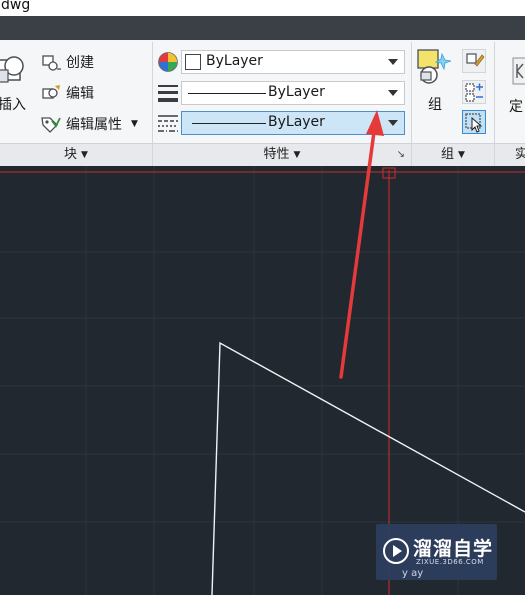 The image size is (525, 595). I want to click on window-title: dwg, so click(16, 6).